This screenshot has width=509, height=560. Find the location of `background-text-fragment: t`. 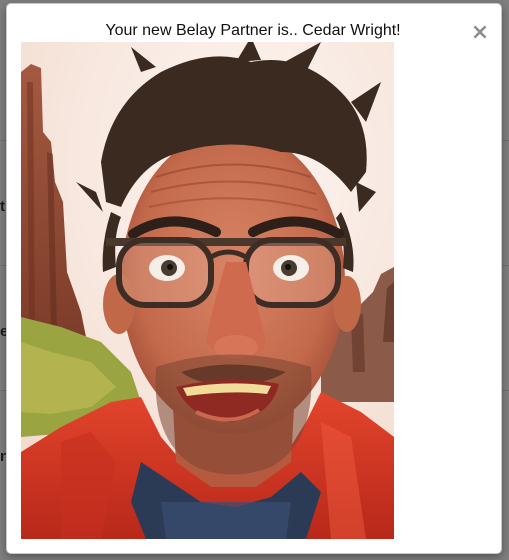

background-text-fragment: t is located at coordinates (2, 206).